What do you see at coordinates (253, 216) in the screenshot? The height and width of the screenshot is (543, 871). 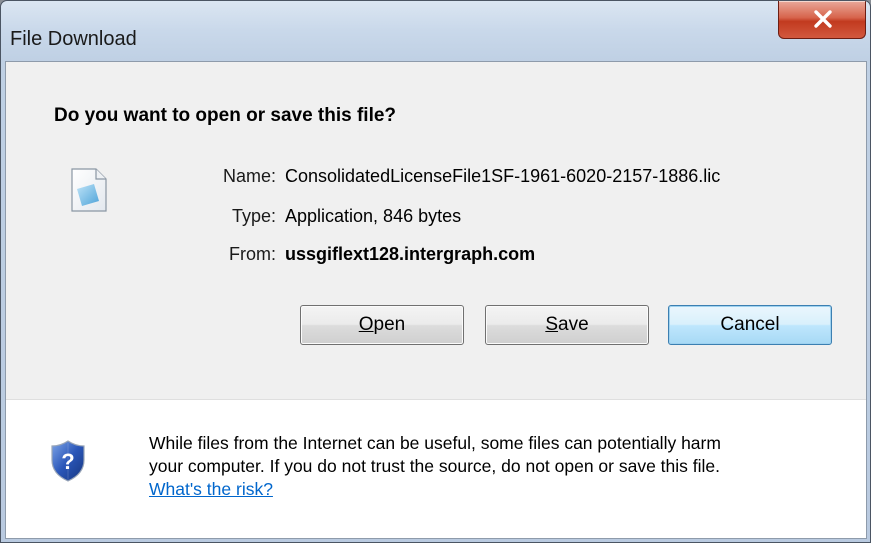 I see `file-type-label: Type:` at bounding box center [253, 216].